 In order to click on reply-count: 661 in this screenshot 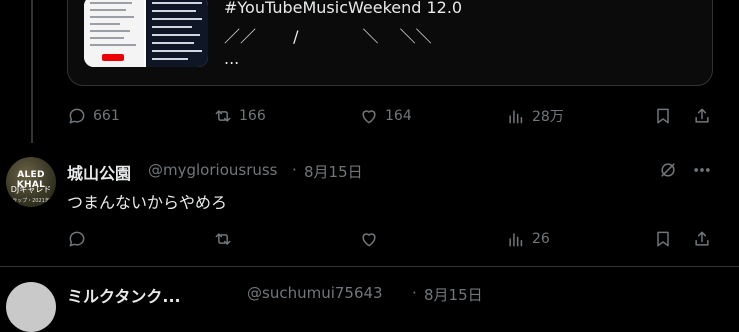, I will do `click(106, 116)`.